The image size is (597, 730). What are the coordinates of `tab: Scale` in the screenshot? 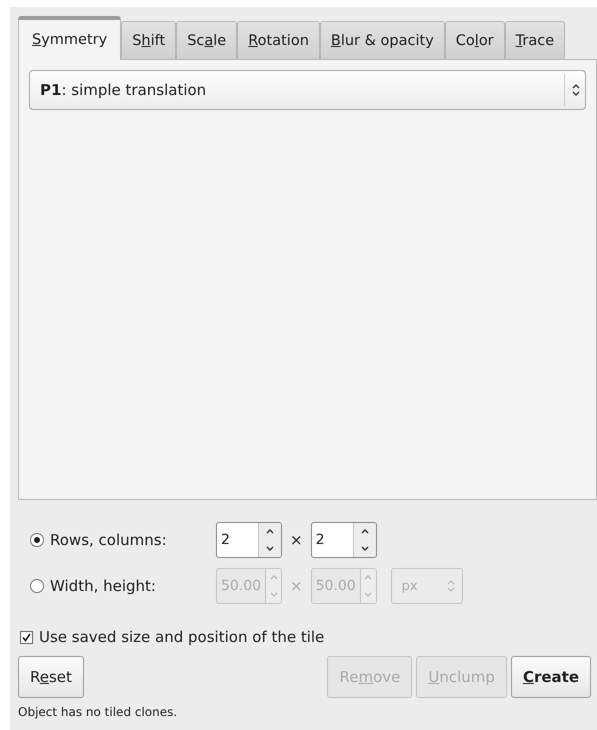 It's located at (207, 40).